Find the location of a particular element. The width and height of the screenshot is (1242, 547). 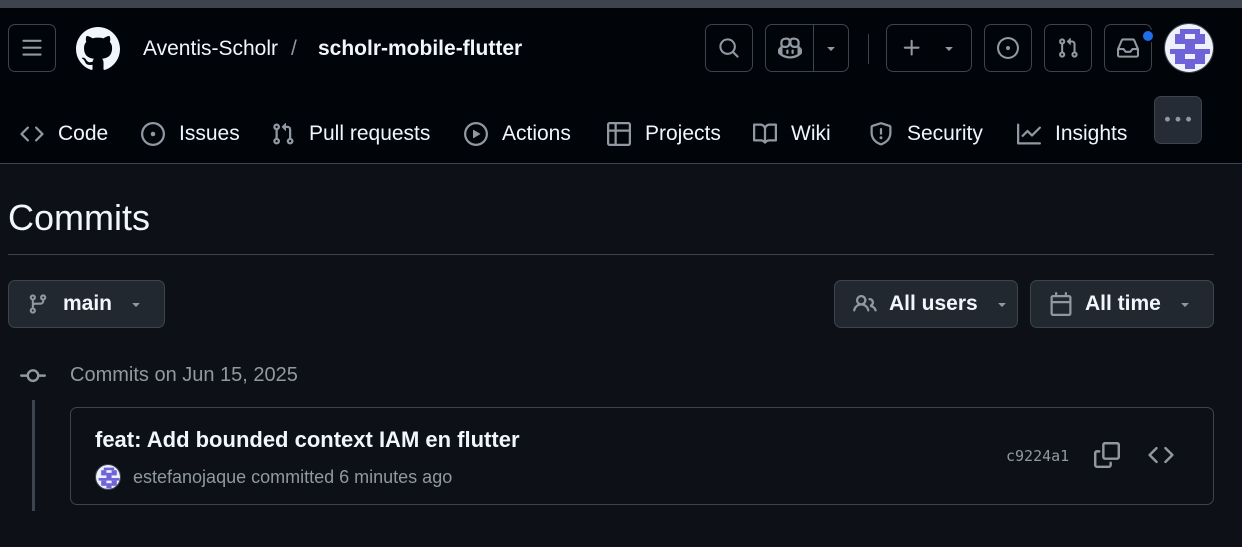

time-filter-label: All time is located at coordinates (1123, 303).